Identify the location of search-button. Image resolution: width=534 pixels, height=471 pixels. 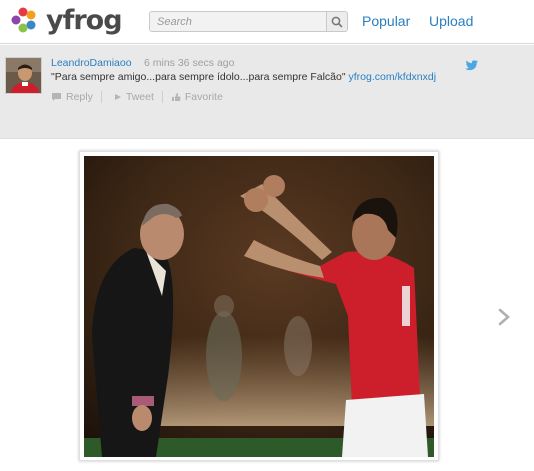
(336, 21).